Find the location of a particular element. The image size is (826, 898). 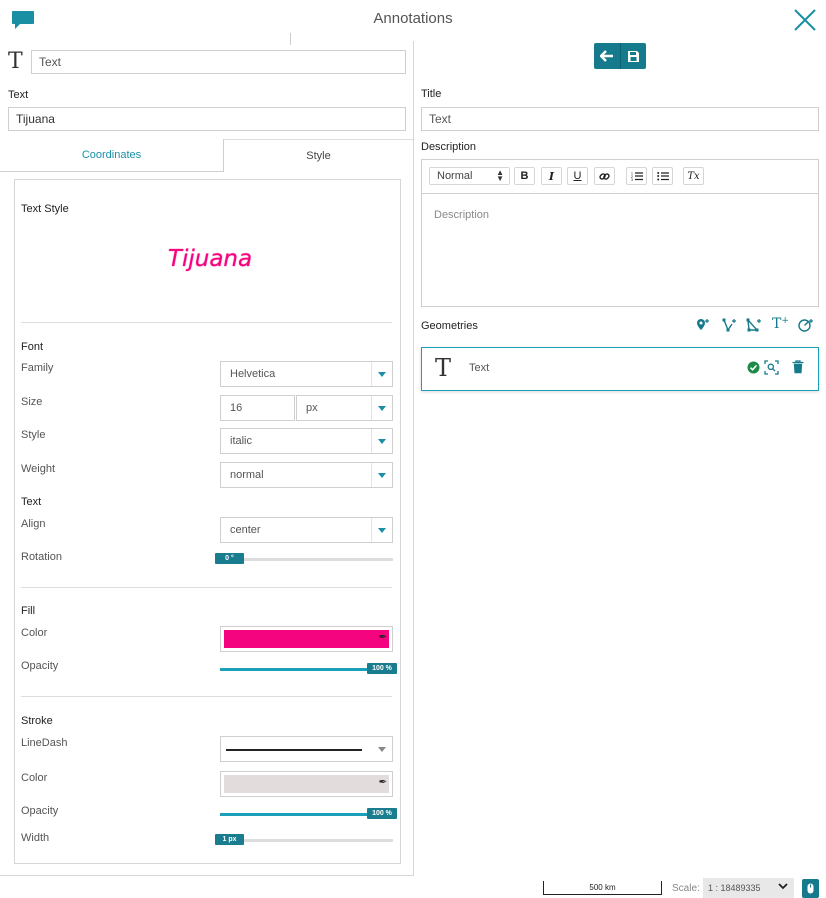

text-style-heading: Text Style is located at coordinates (45, 209).